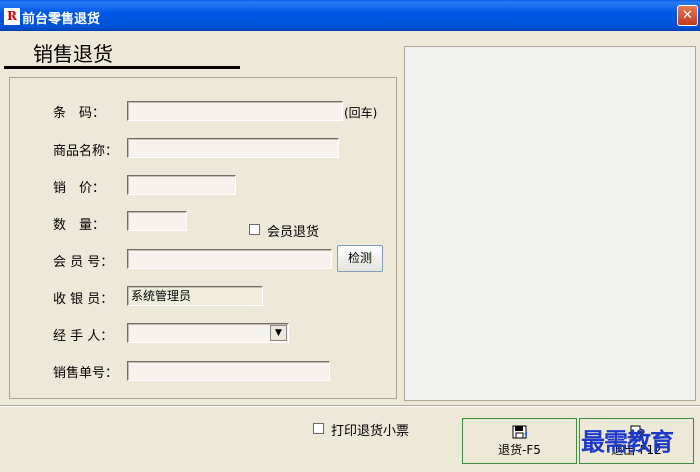 The image size is (700, 472). I want to click on sale-no-label: 销售单号：, so click(86, 373).